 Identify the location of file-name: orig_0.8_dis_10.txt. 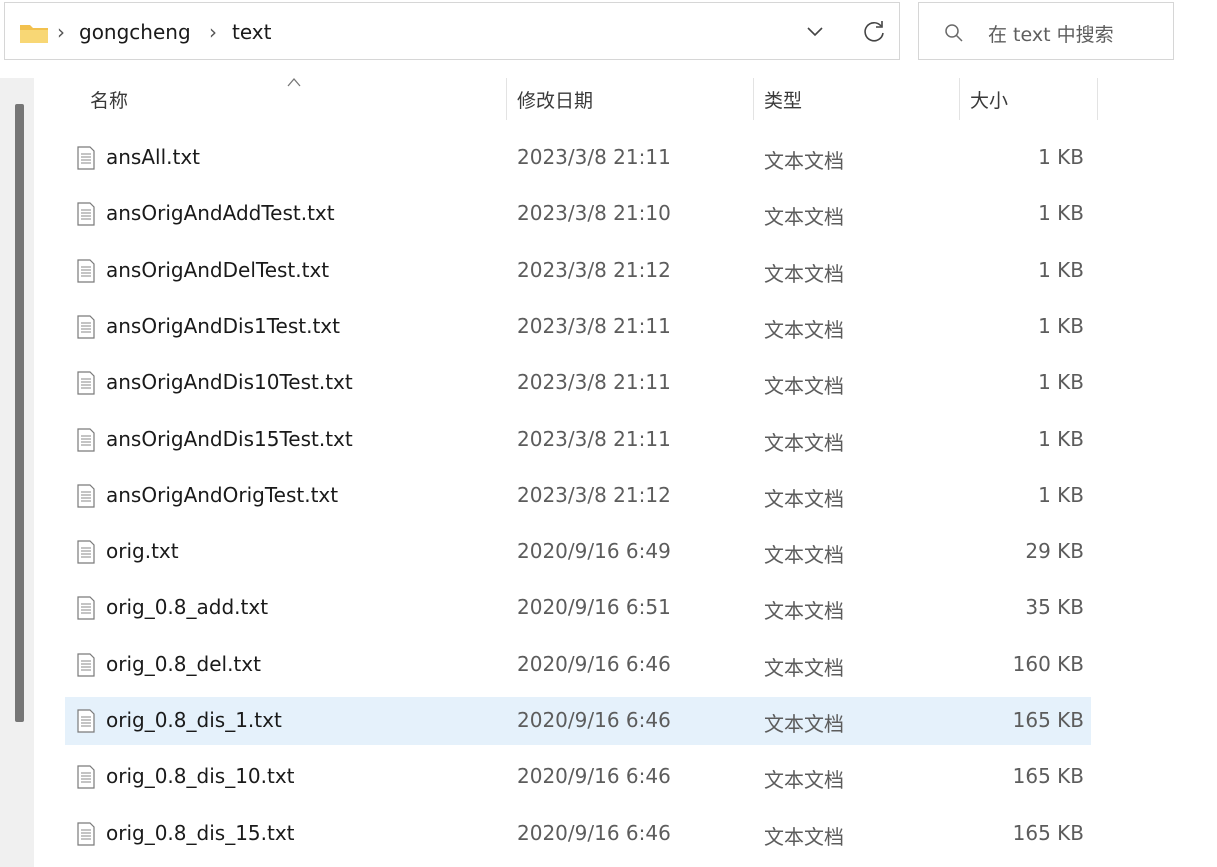
(200, 776).